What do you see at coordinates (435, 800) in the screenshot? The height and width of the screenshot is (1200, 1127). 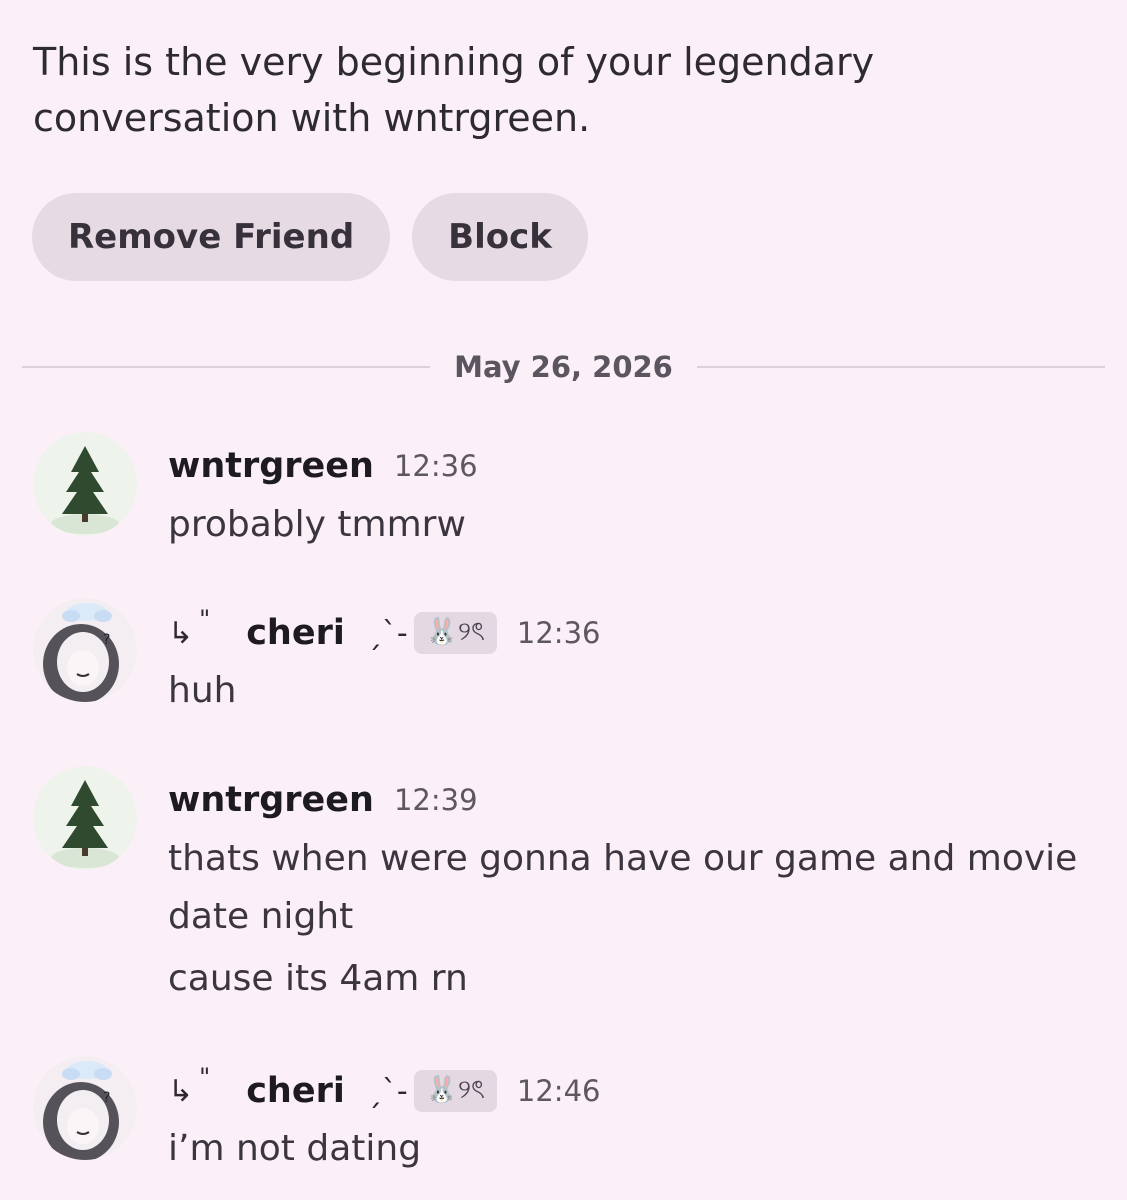 I see `message-time: 12:39` at bounding box center [435, 800].